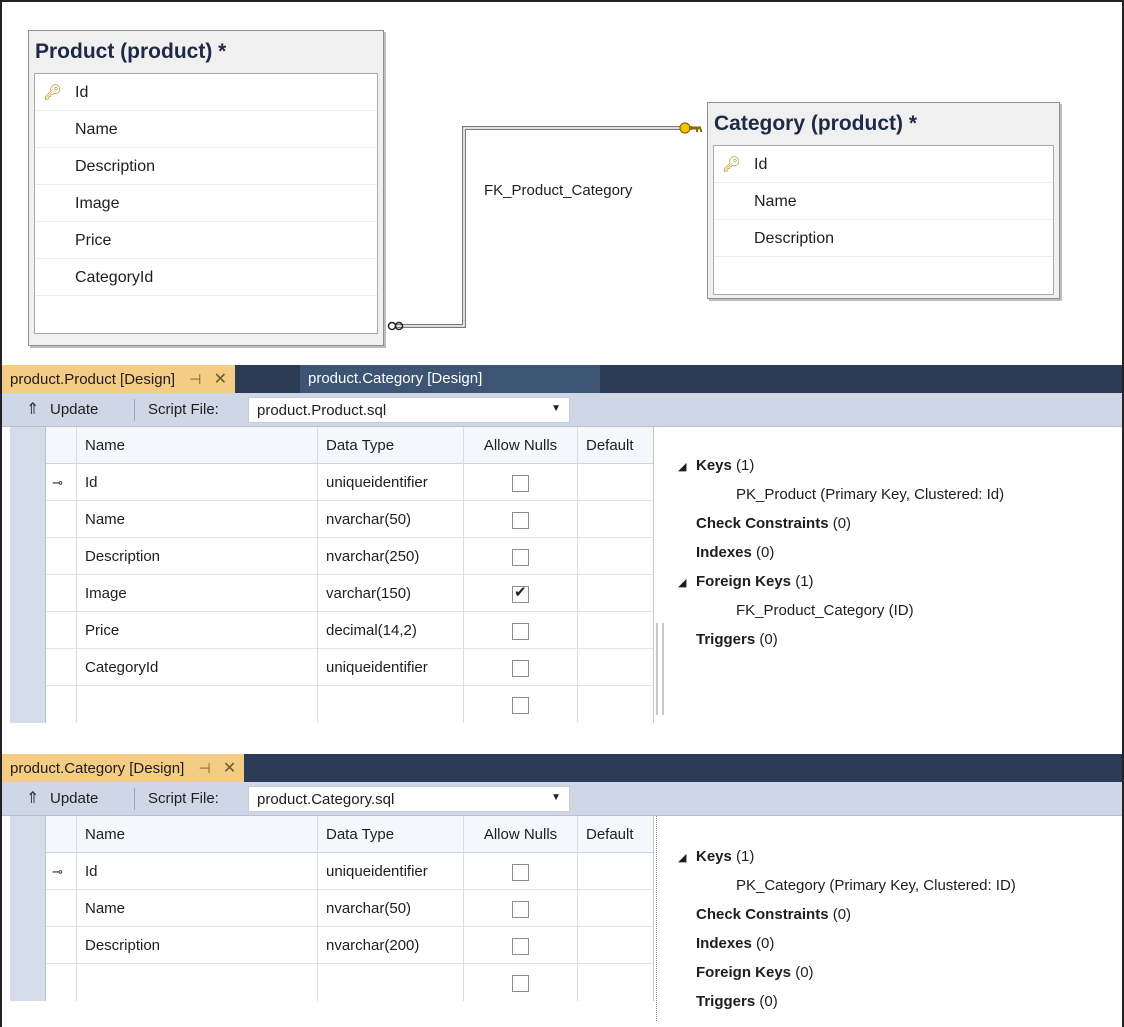  I want to click on cell-data-type: nvarchar(250), so click(391, 556).